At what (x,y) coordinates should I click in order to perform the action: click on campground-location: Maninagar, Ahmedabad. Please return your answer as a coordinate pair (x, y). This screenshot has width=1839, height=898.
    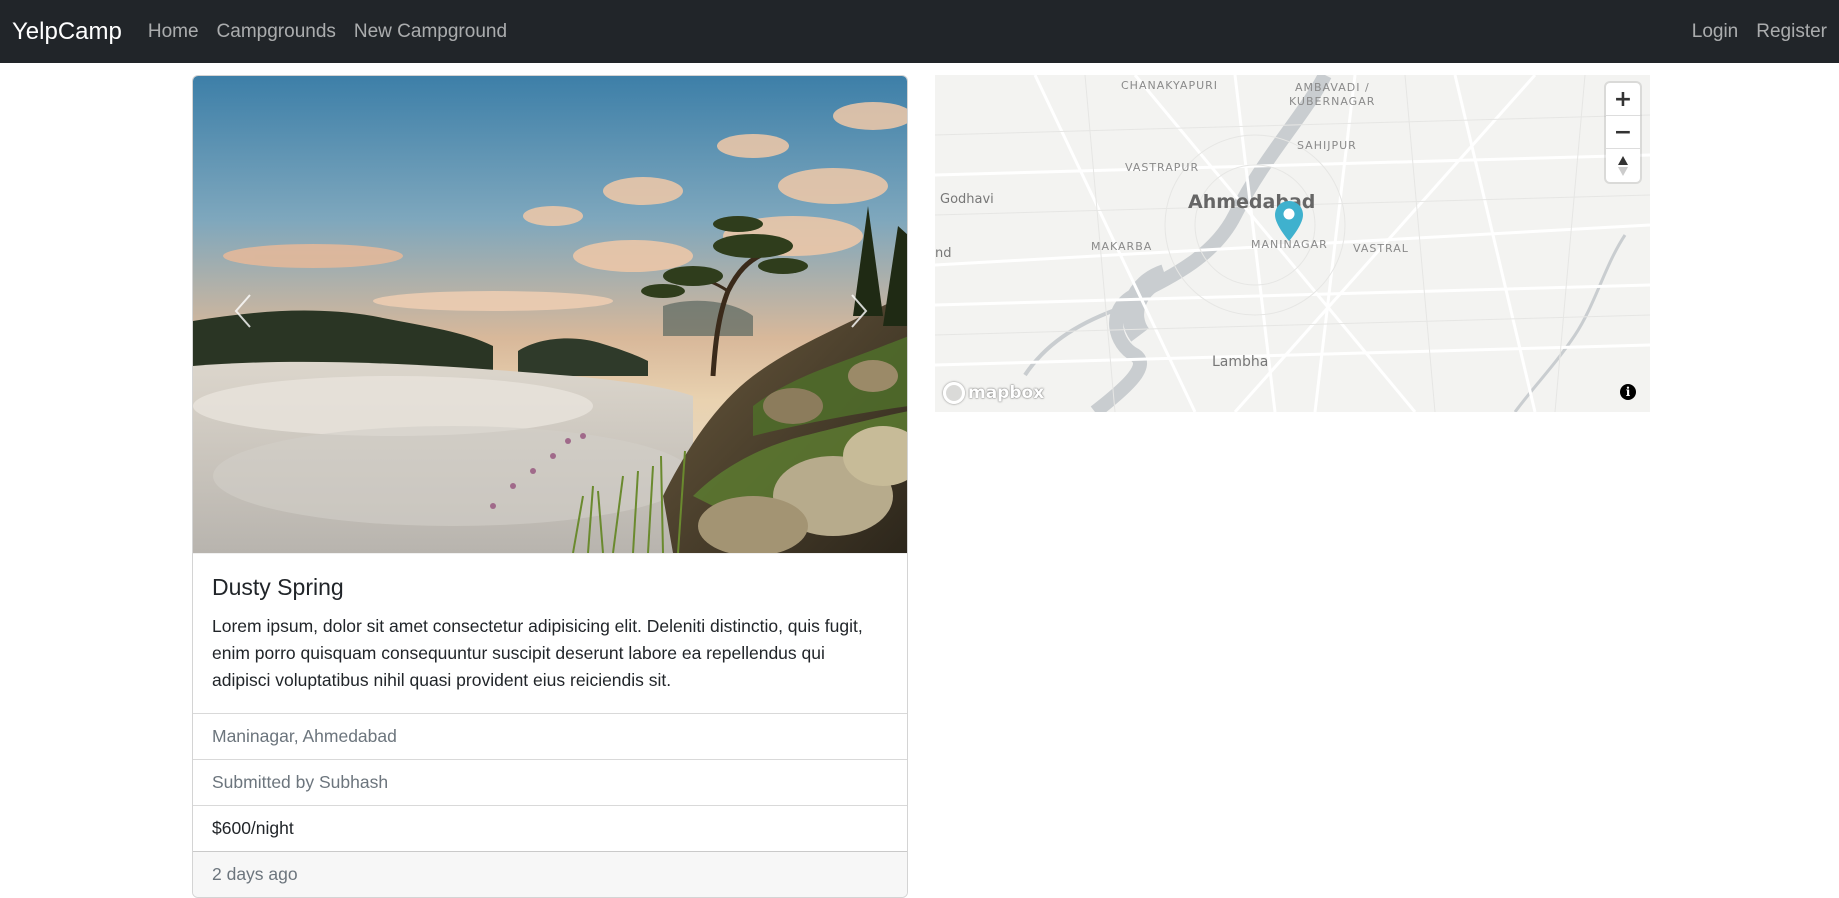
    Looking at the image, I should click on (550, 736).